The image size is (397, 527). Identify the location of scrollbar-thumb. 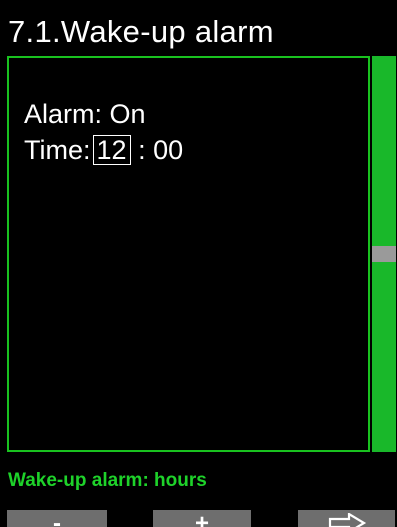
(384, 254).